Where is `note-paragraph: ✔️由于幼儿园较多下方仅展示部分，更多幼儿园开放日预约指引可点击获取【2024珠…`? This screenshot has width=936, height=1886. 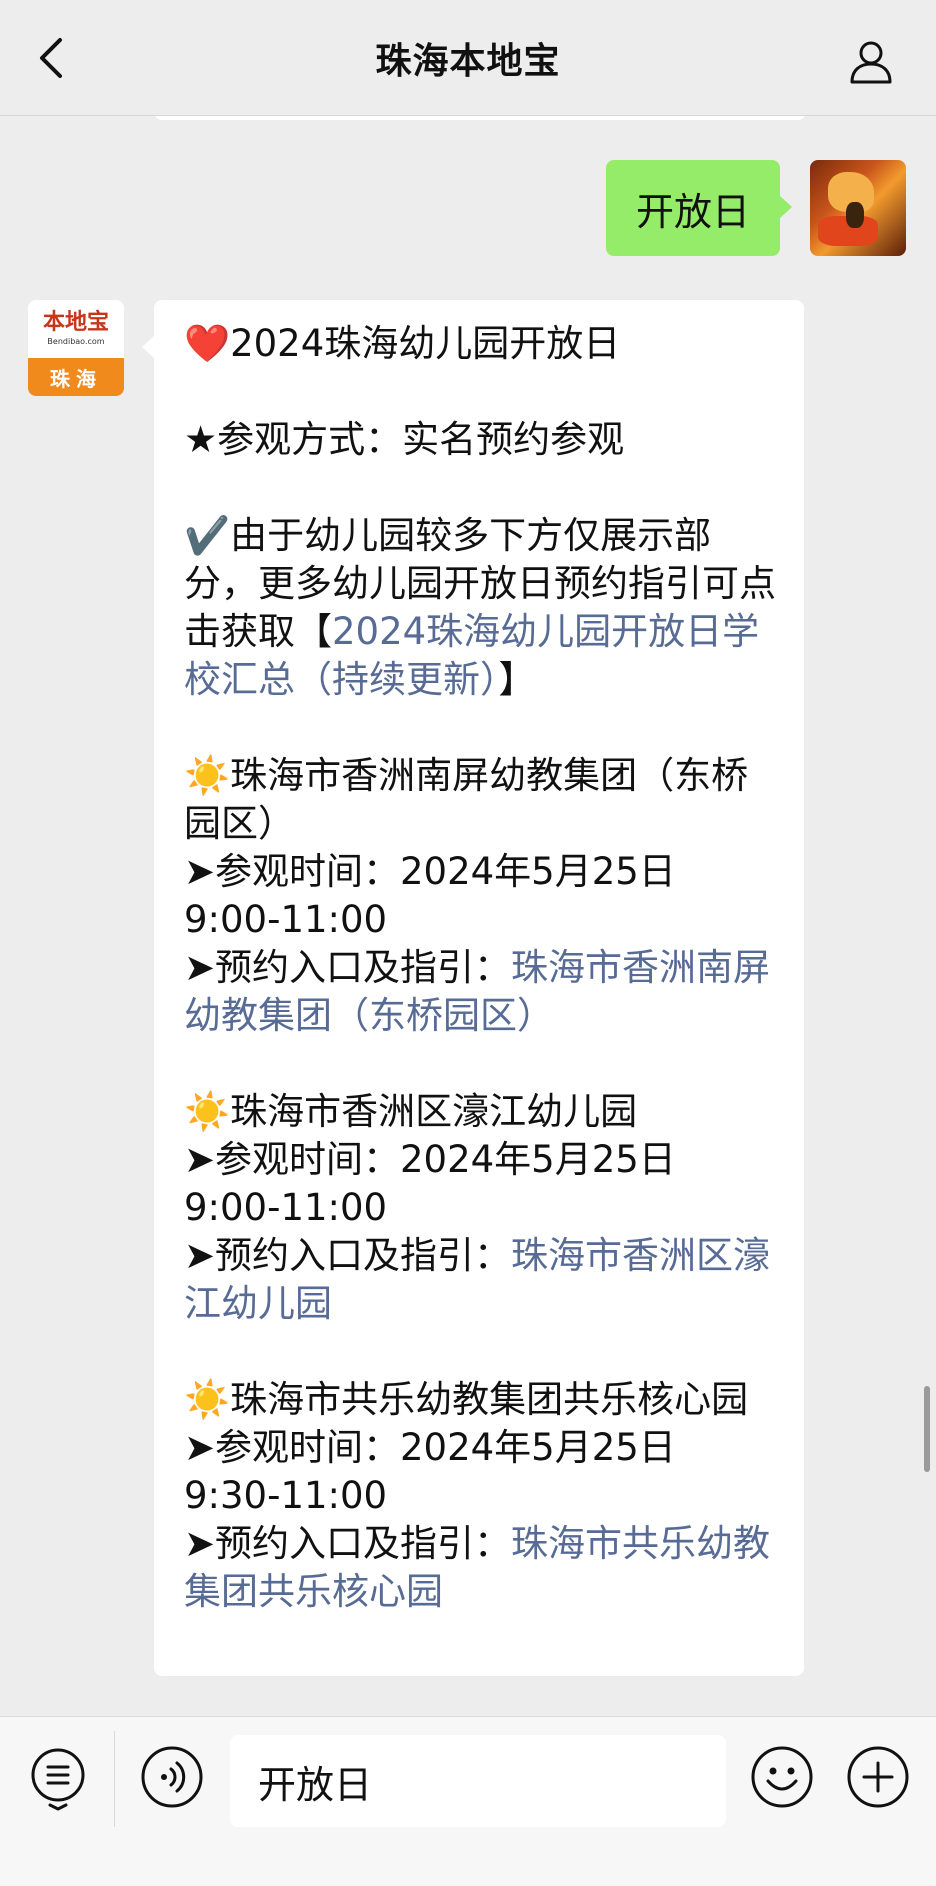 note-paragraph: ✔️由于幼儿园较多下方仅展示部分，更多幼儿园开放日预约指引可点击获取【2024珠… is located at coordinates (480, 608).